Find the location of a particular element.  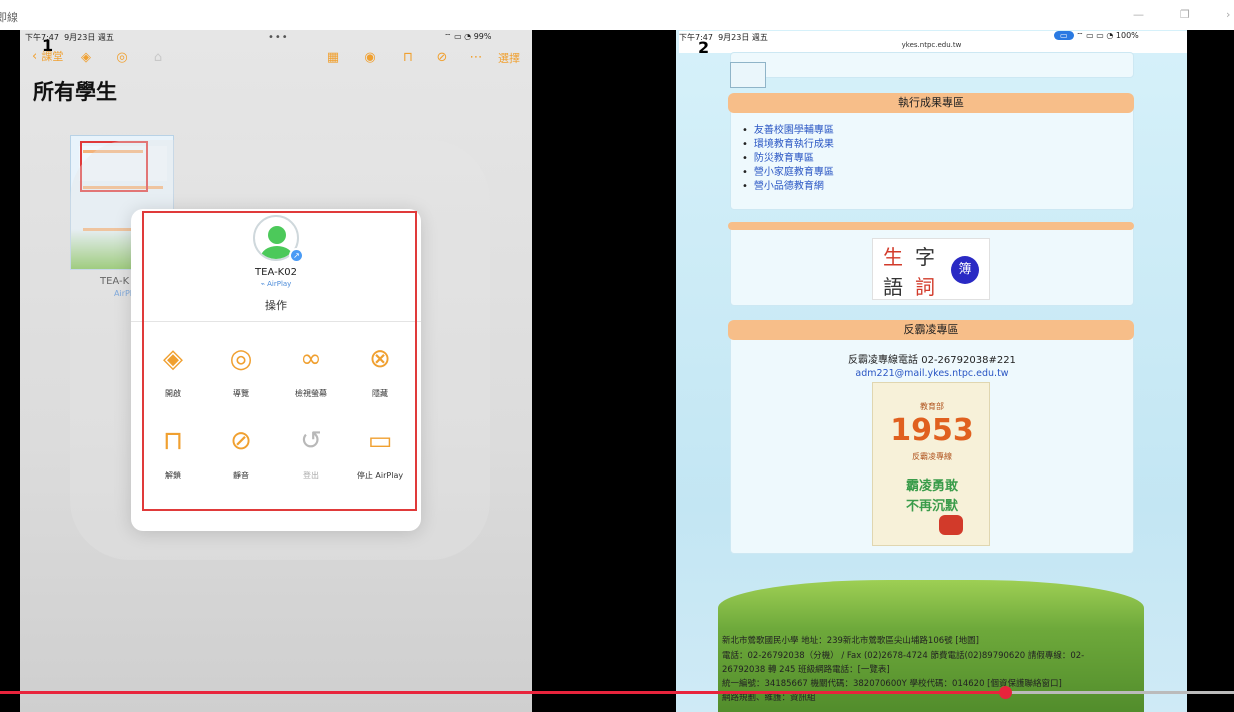

video-scrubber-handle is located at coordinates (1005, 692).